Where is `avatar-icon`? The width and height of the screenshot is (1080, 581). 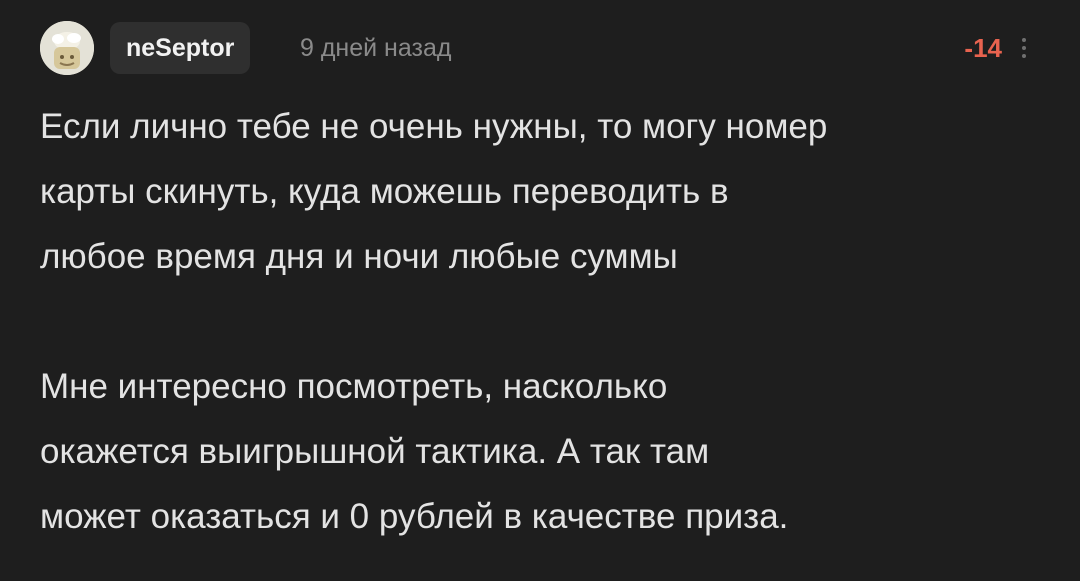 avatar-icon is located at coordinates (67, 48).